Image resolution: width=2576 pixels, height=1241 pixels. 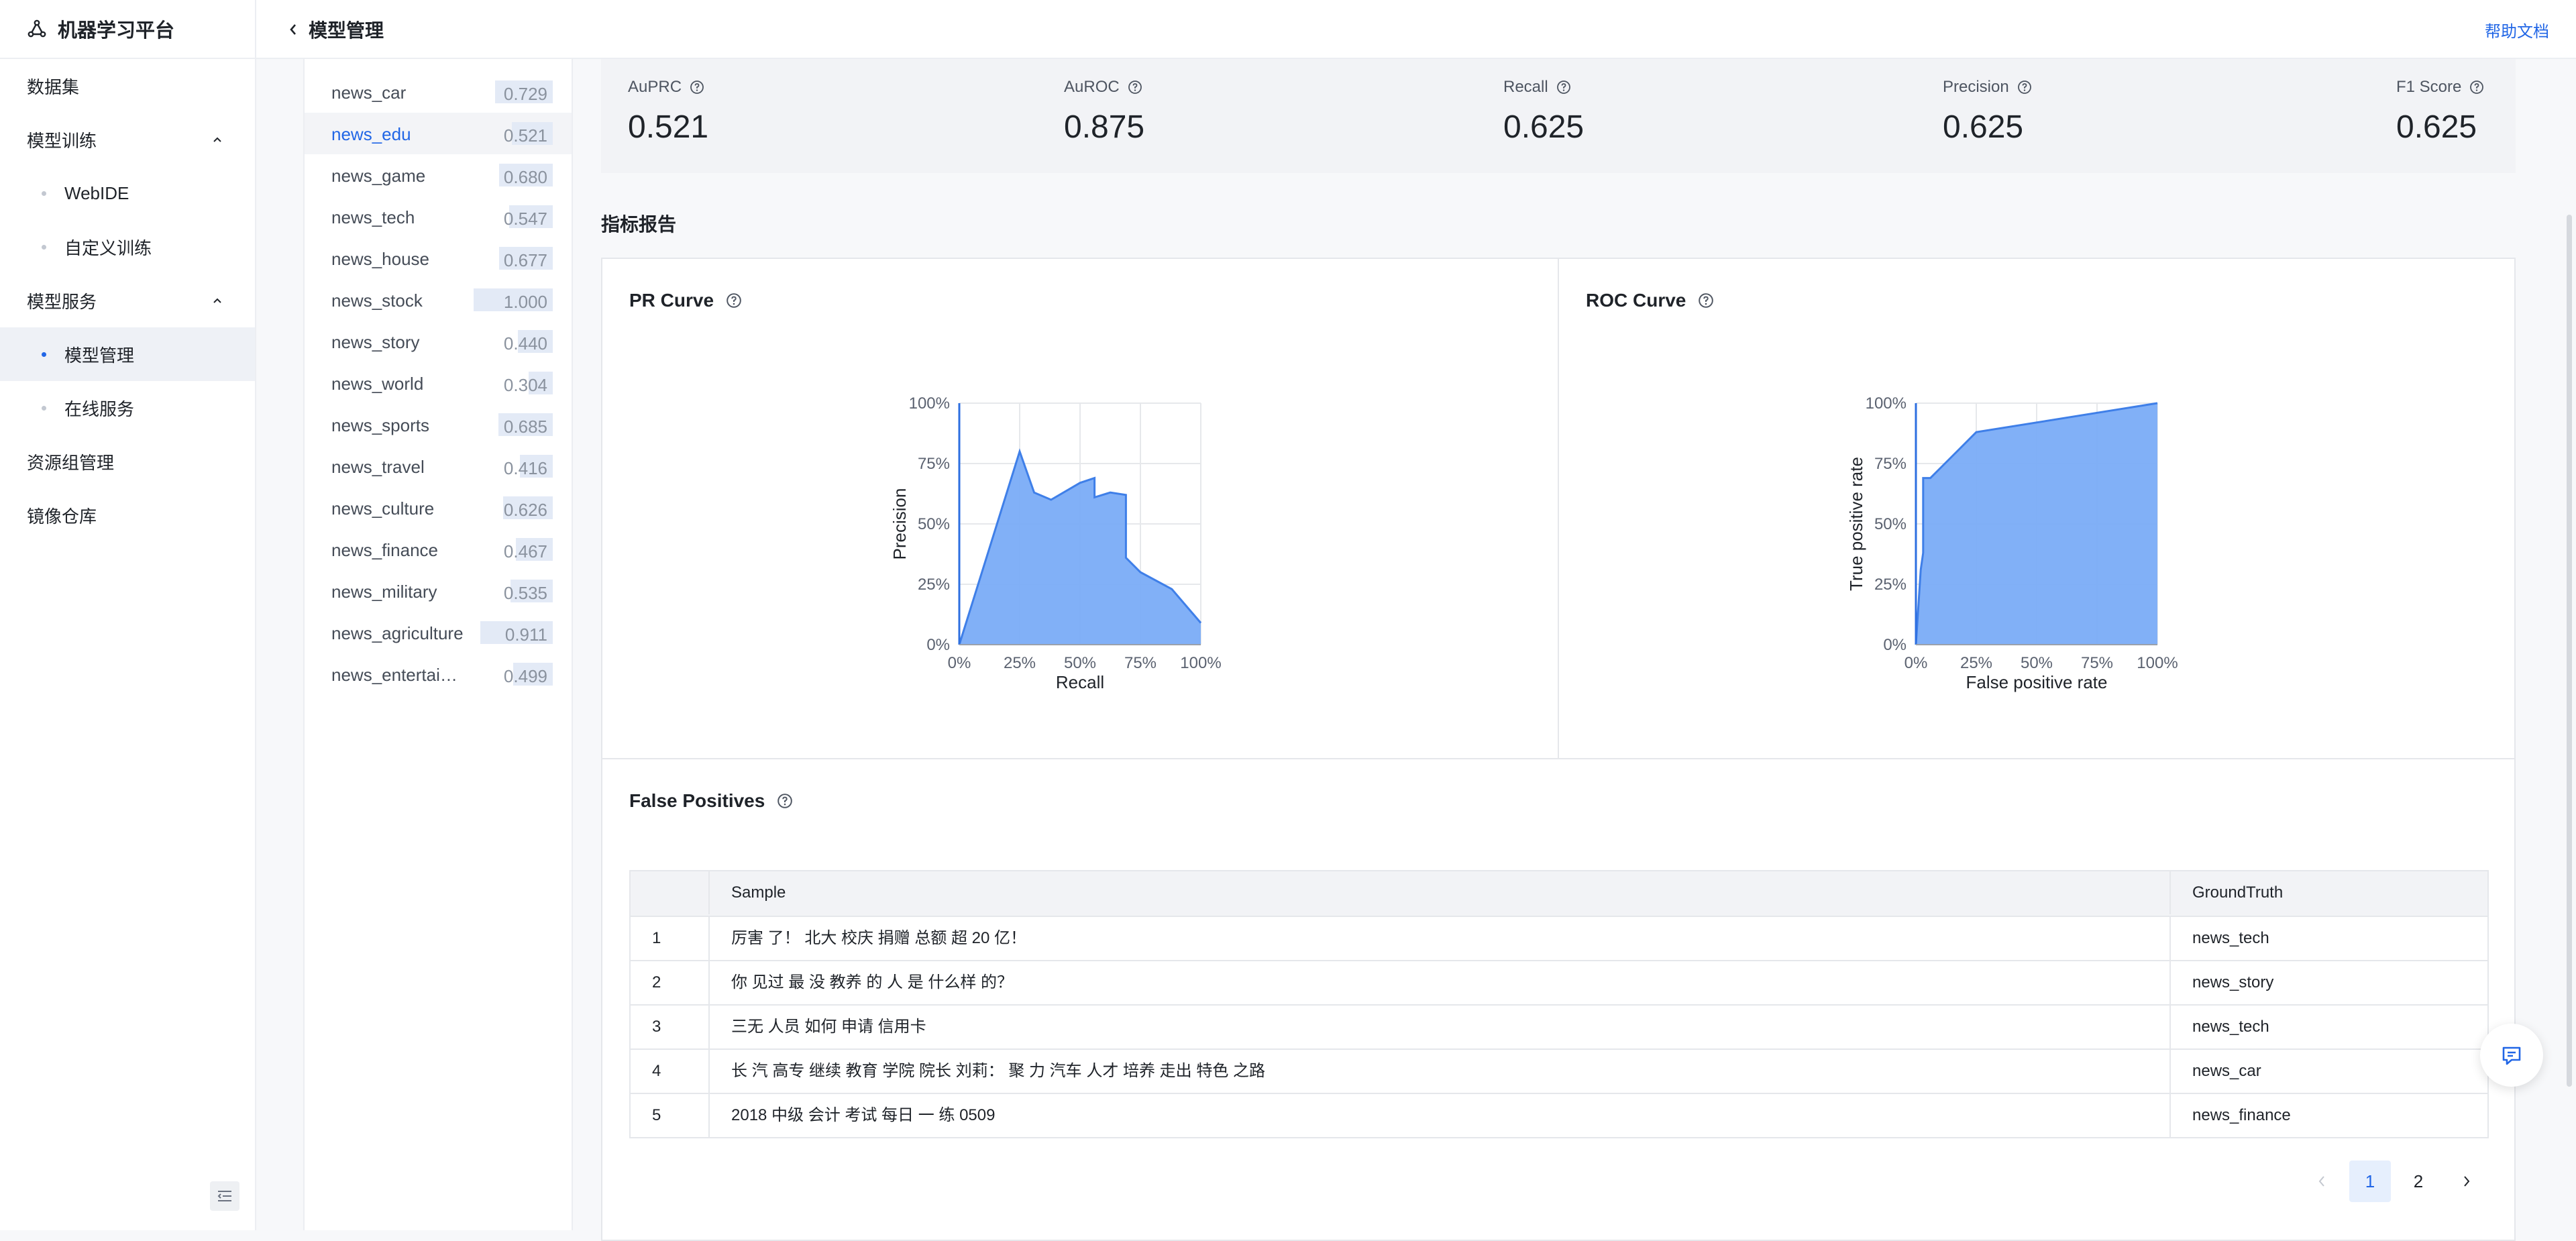 I want to click on metric-label: F1 Score, so click(x=2429, y=87).